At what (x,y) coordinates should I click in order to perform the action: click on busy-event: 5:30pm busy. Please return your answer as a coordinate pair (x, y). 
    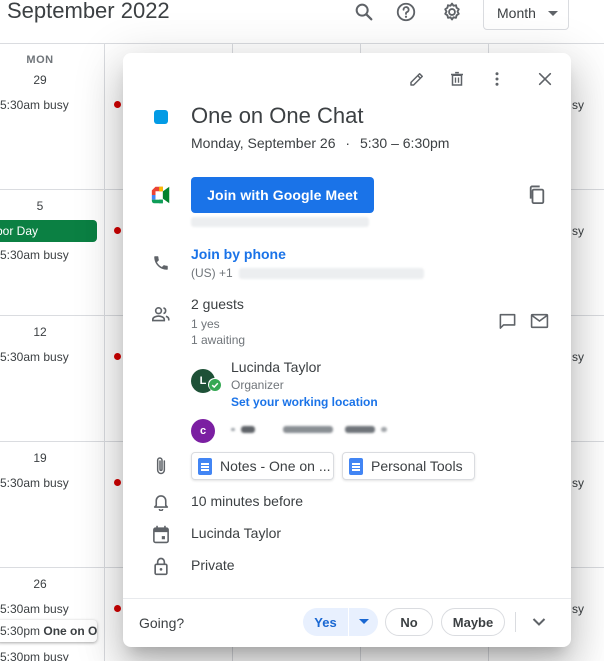
    Looking at the image, I should click on (34, 655).